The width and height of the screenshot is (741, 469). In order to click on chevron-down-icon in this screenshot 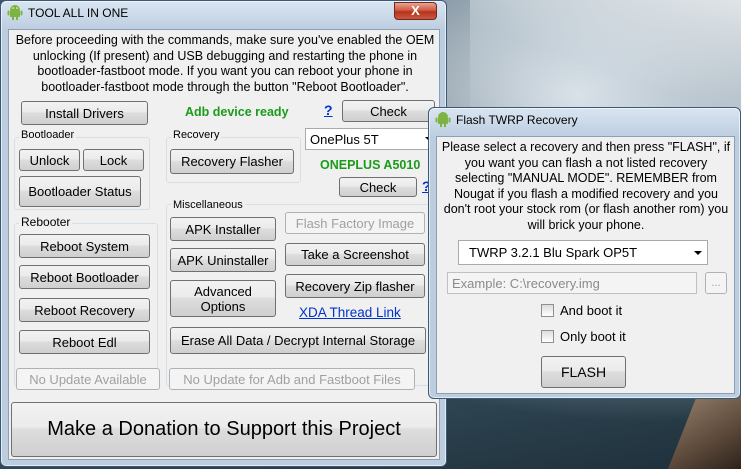, I will do `click(698, 252)`.